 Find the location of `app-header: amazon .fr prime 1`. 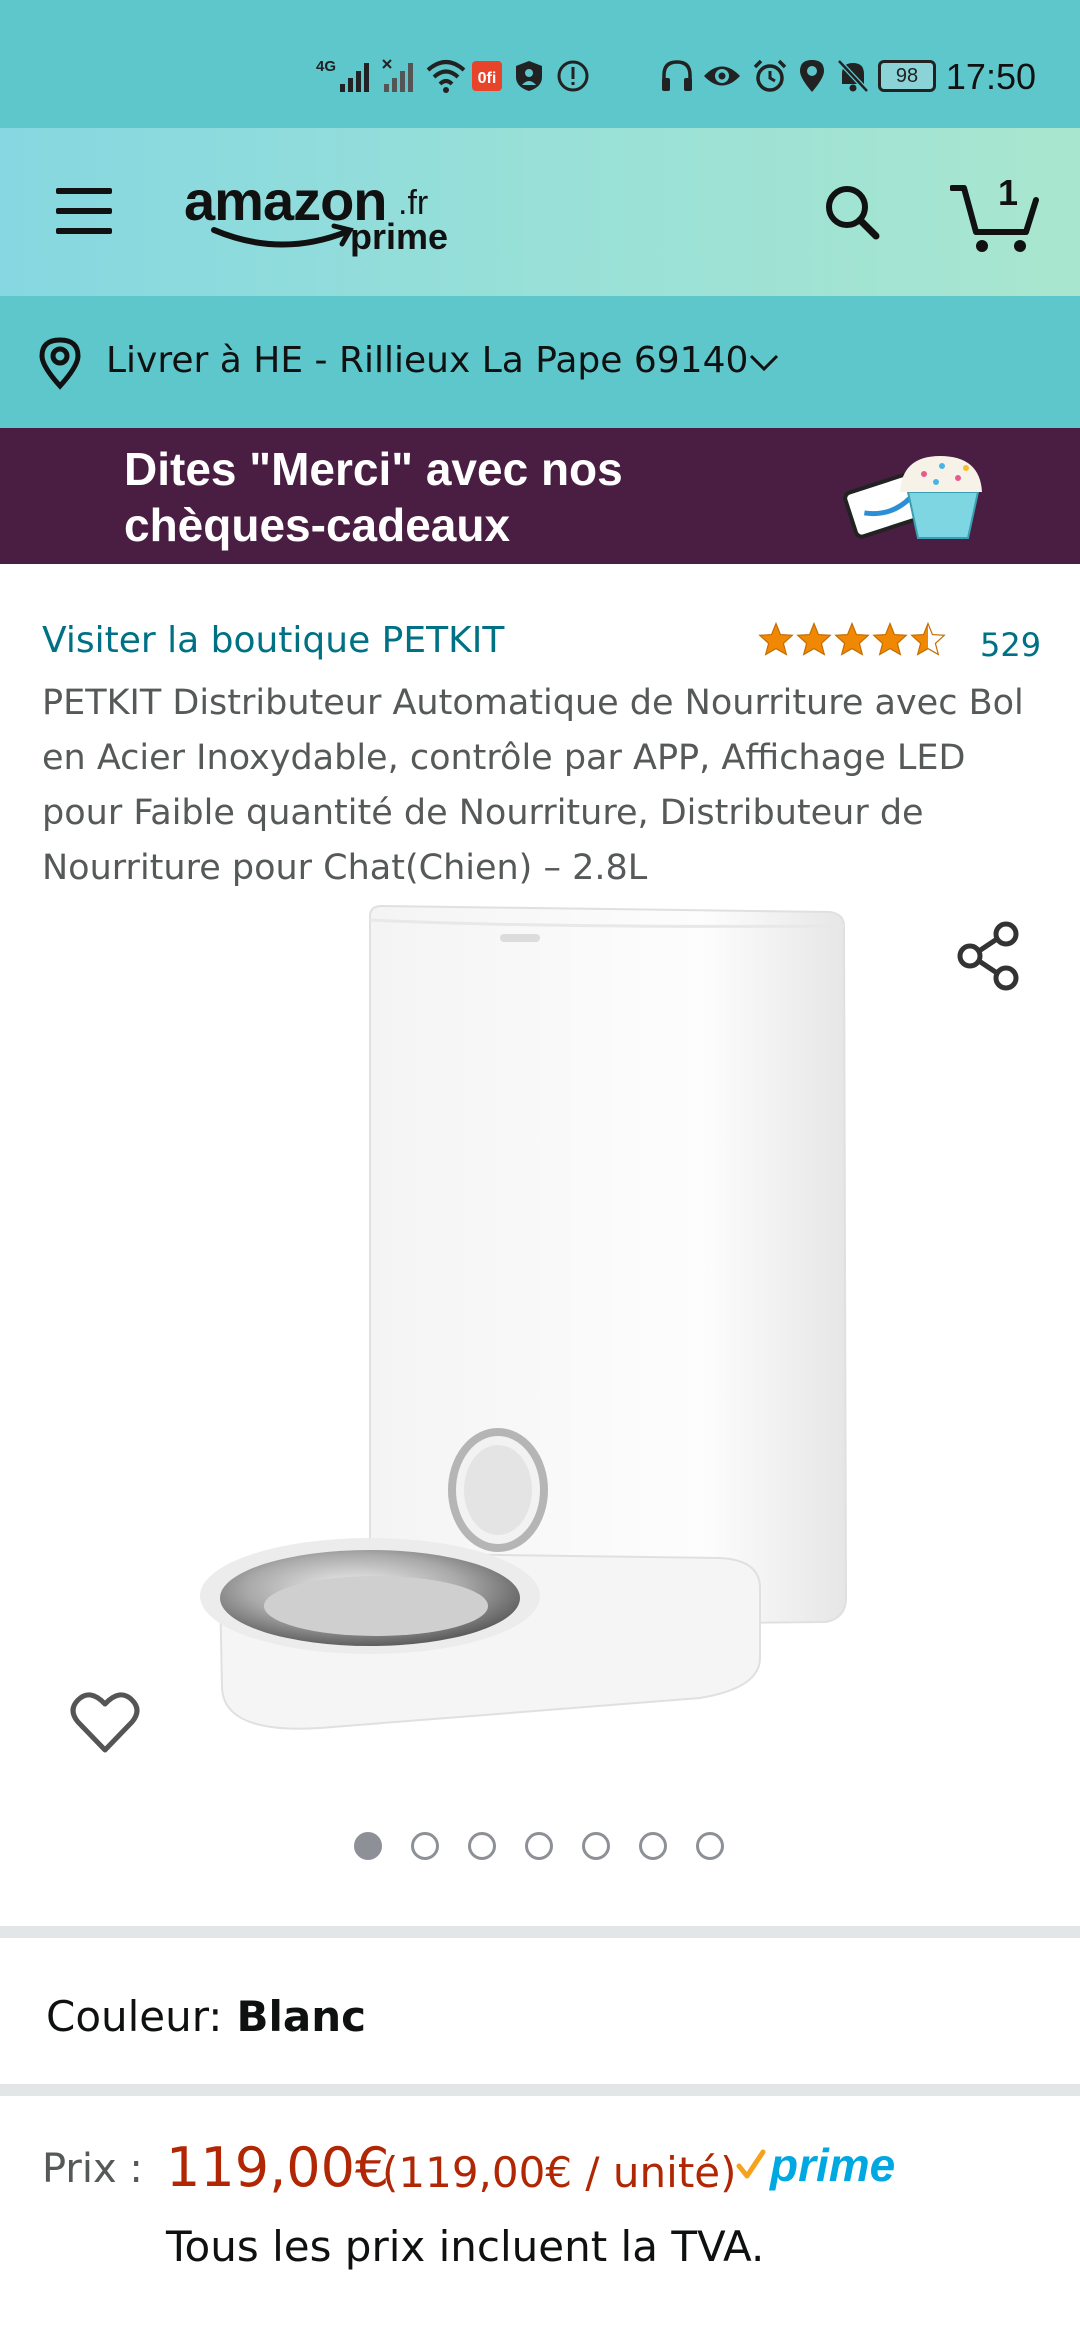

app-header: amazon .fr prime 1 is located at coordinates (540, 212).